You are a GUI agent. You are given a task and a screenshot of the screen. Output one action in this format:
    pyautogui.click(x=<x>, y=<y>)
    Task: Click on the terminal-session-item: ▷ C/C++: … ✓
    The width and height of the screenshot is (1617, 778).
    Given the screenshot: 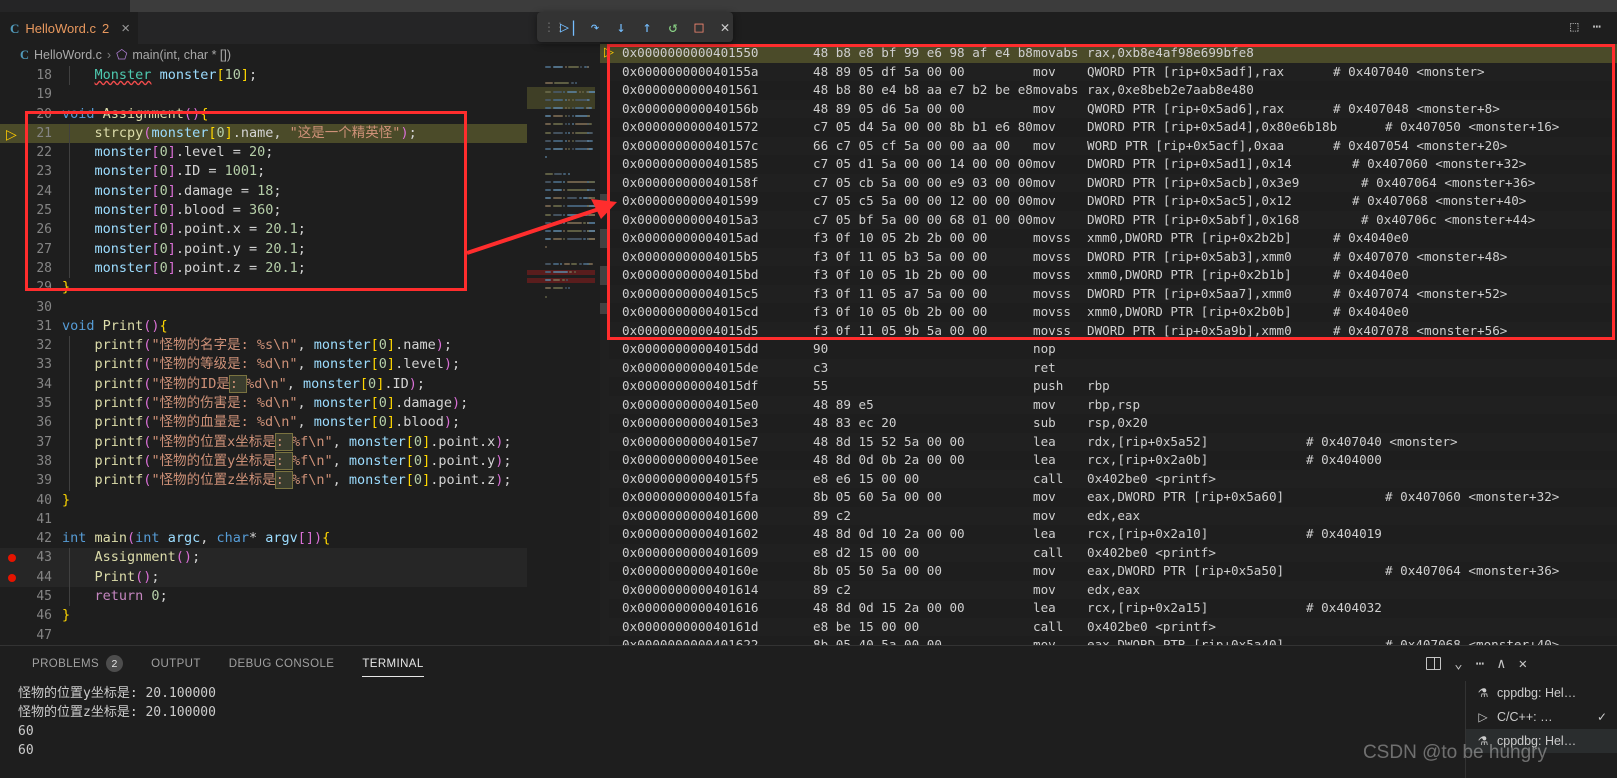 What is the action you would take?
    pyautogui.click(x=1541, y=717)
    